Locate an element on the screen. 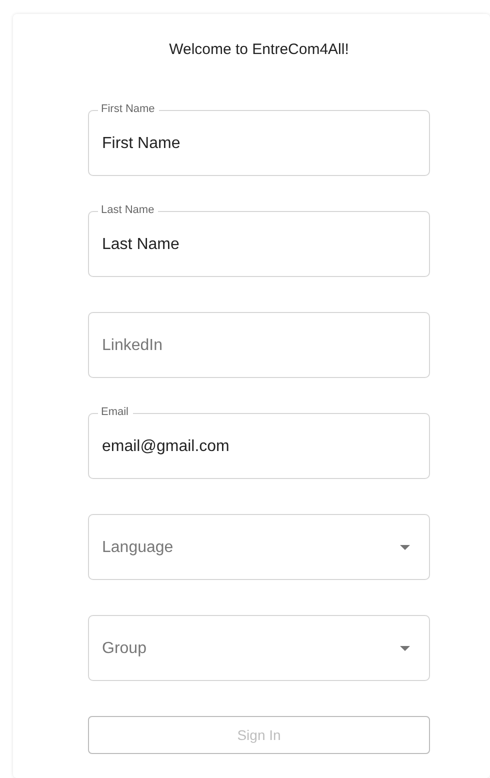 This screenshot has width=490, height=778. welcome-heading: Welcome to EntreCom4All! is located at coordinates (259, 50).